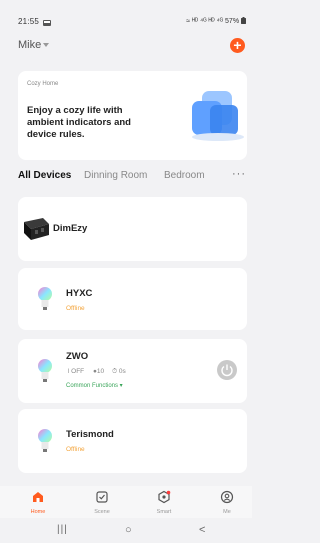  What do you see at coordinates (218, 116) in the screenshot?
I see `cozy-home-illustration-icon` at bounding box center [218, 116].